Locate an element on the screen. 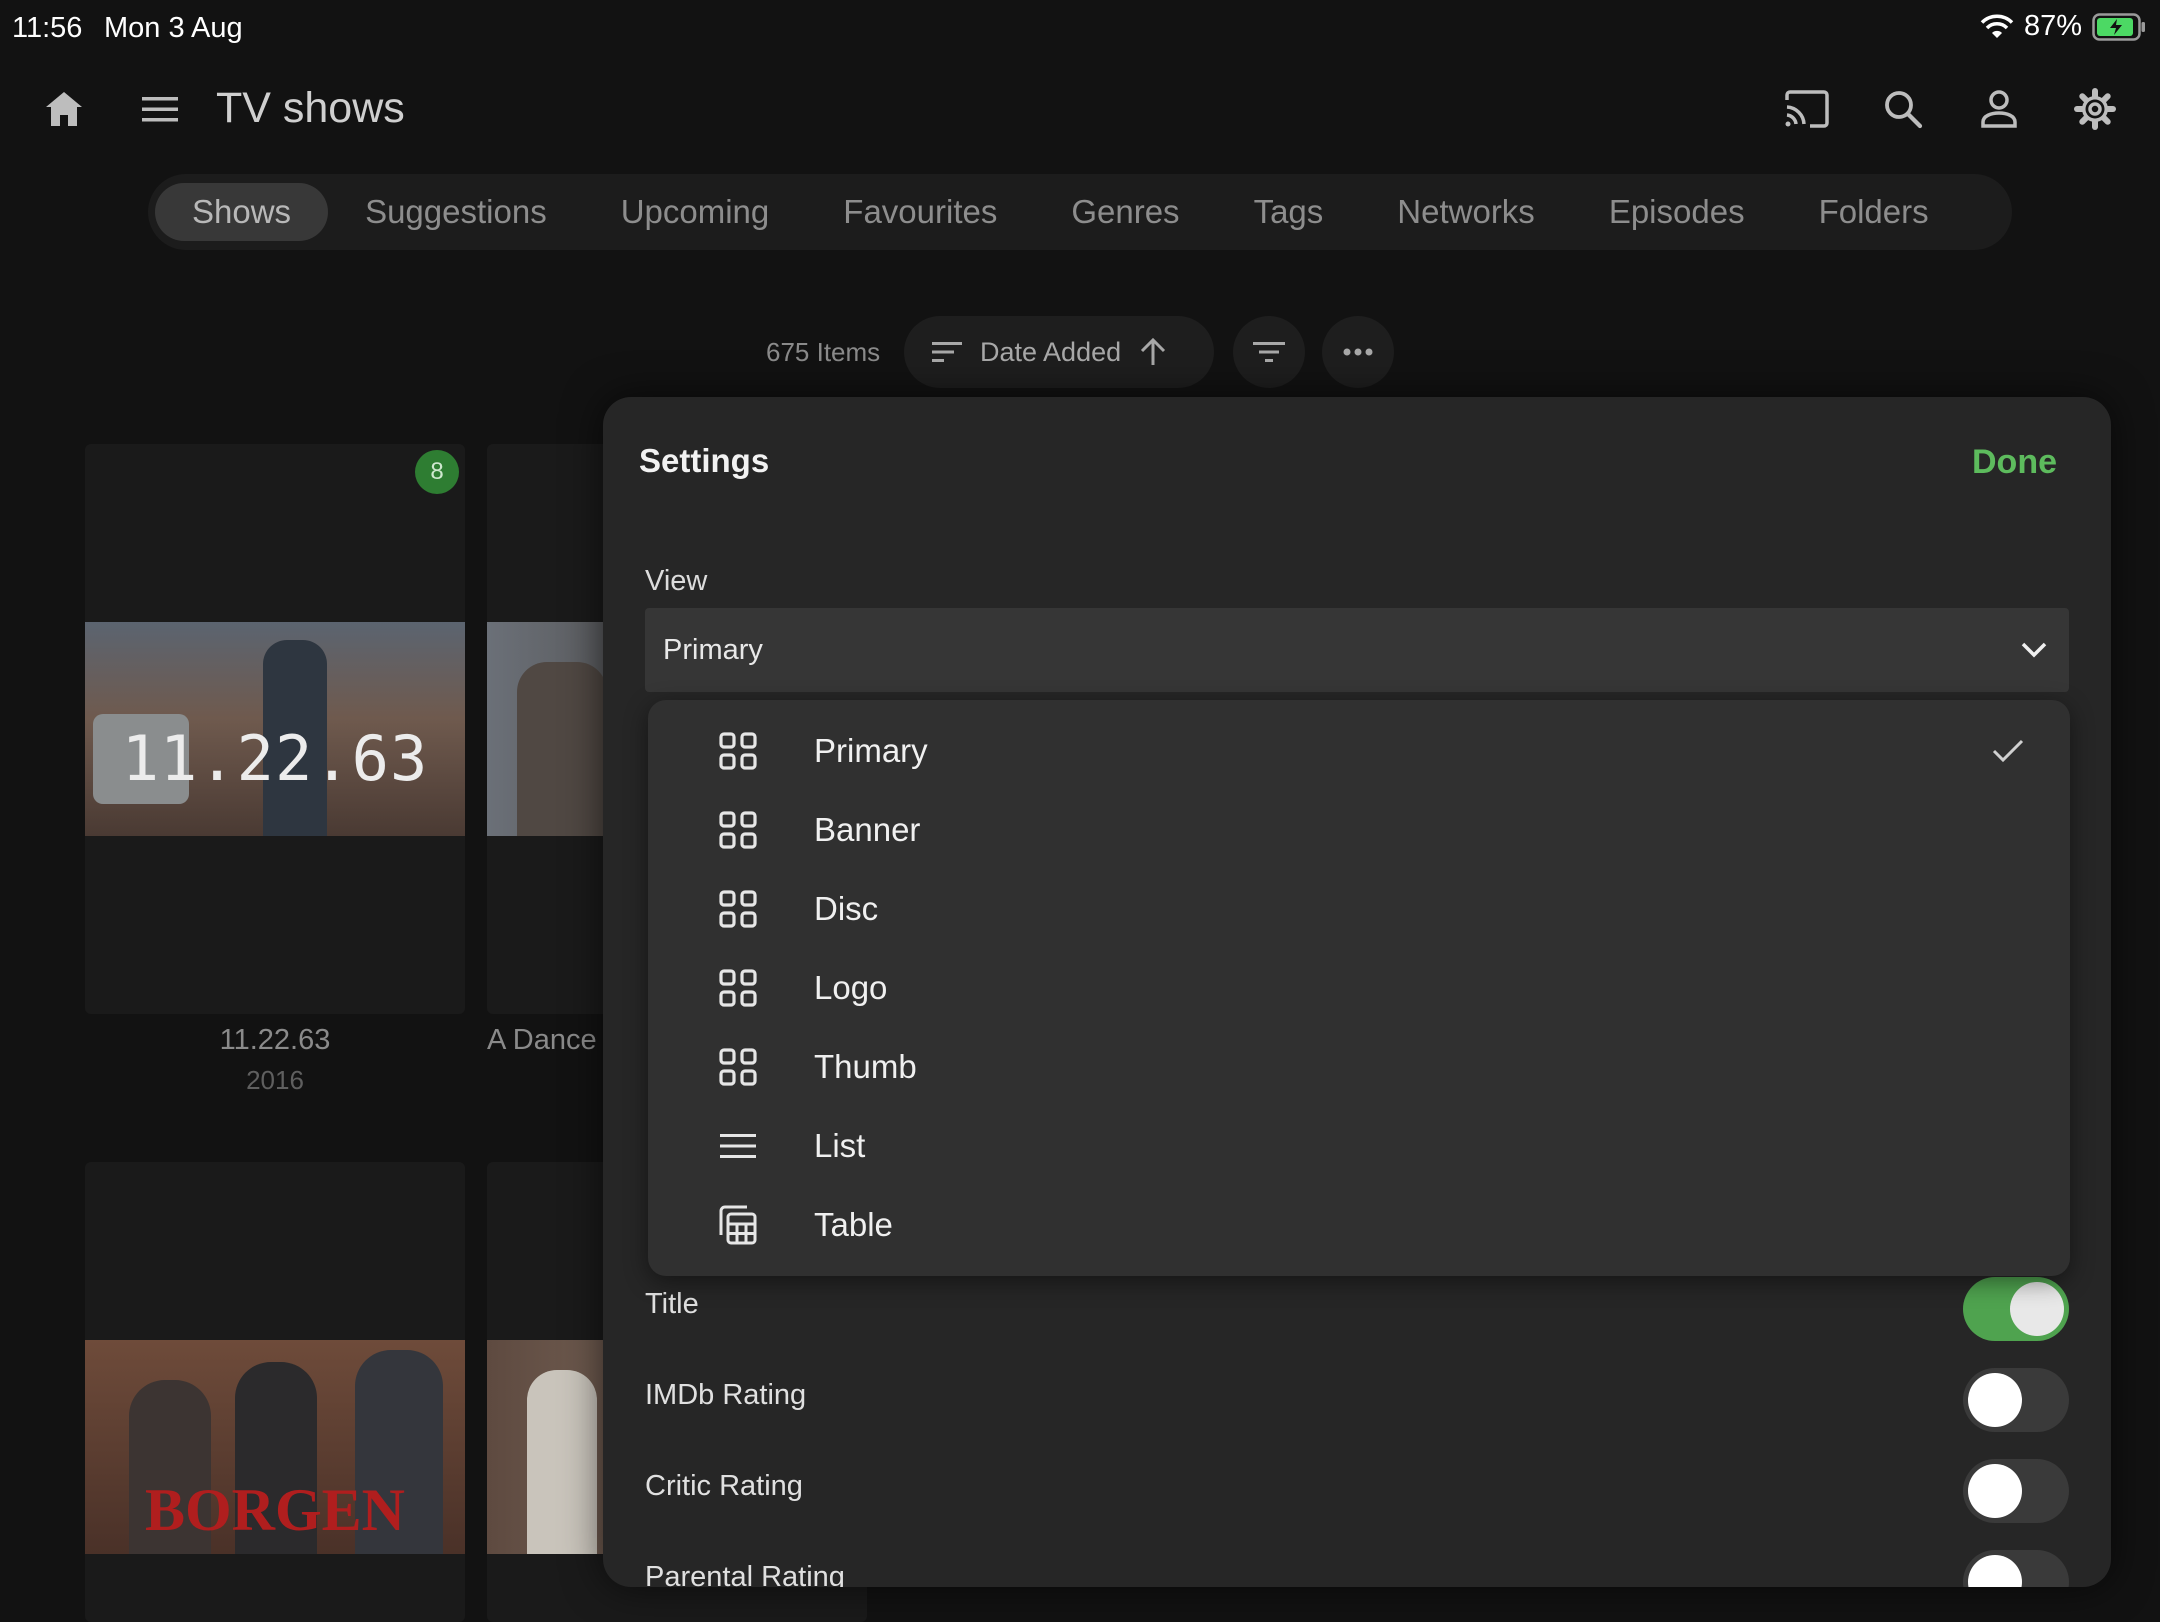  status-date: Mon 3 Aug is located at coordinates (173, 28).